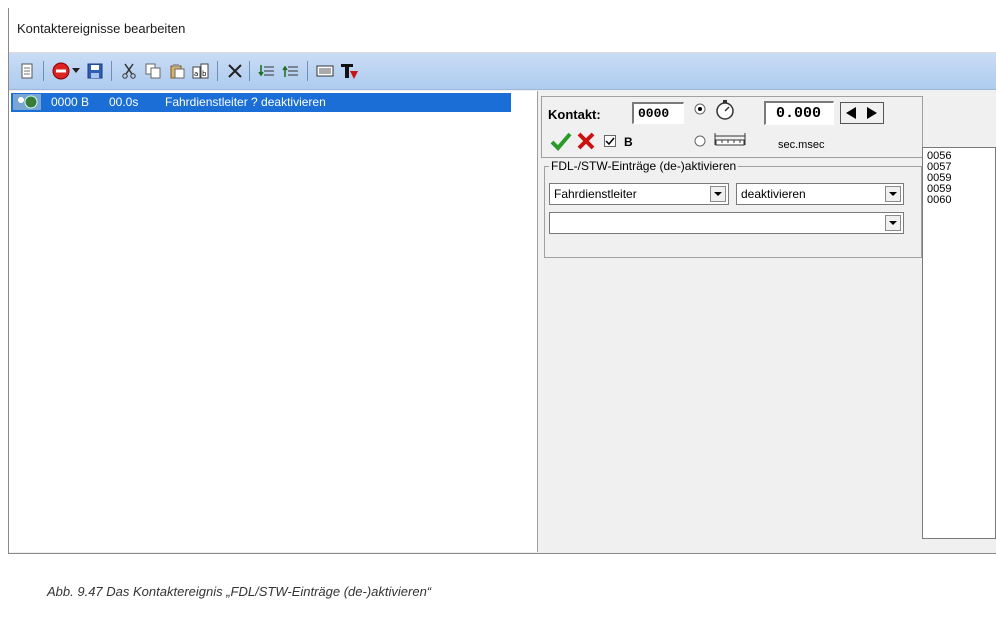 The height and width of the screenshot is (617, 996). Describe the element at coordinates (27, 71) in the screenshot. I see `new-document-icon` at that location.